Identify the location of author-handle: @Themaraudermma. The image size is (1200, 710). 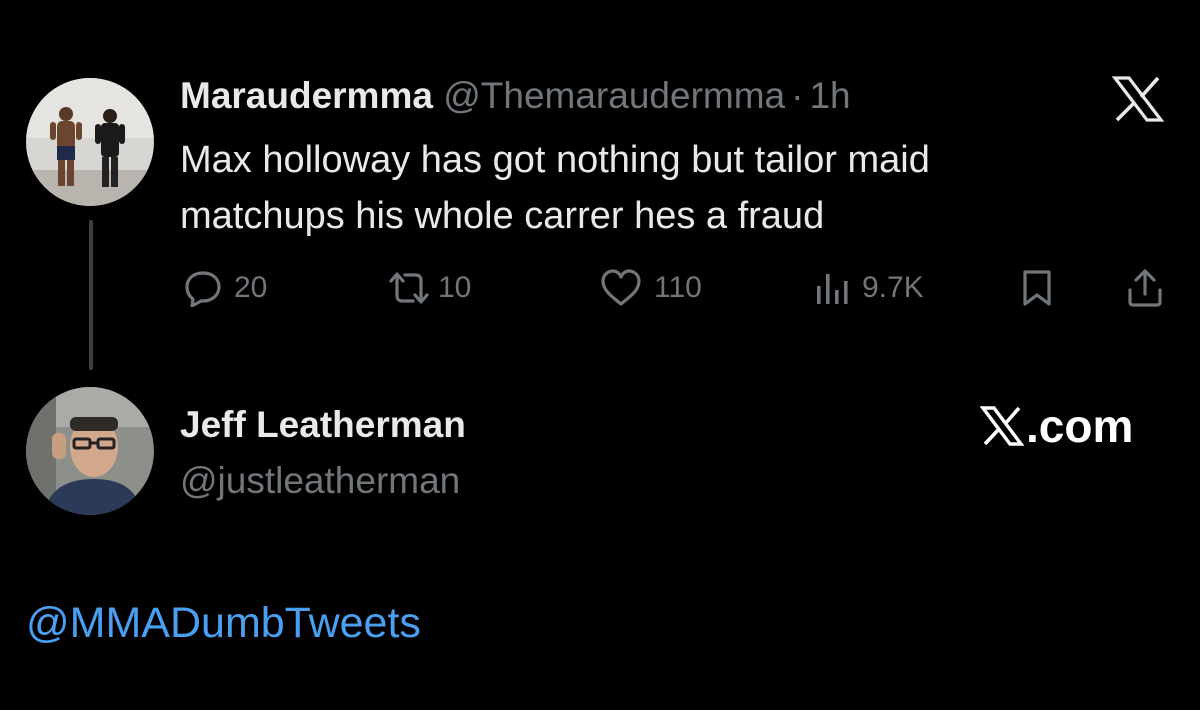
(614, 95).